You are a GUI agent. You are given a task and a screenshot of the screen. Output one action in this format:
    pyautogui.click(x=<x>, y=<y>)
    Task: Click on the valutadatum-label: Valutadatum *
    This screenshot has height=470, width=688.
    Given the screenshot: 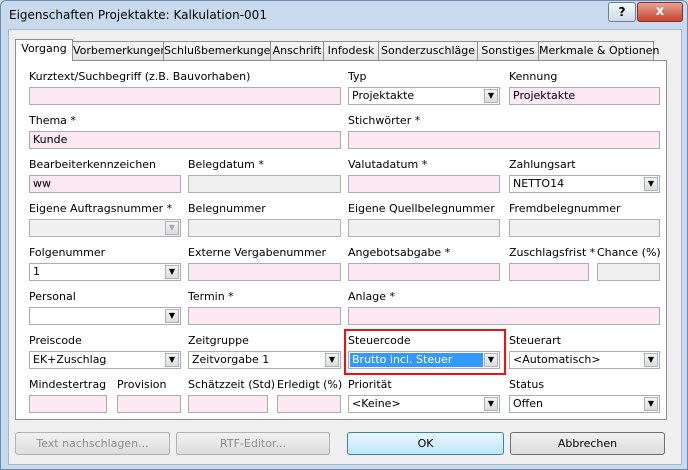 What is the action you would take?
    pyautogui.click(x=388, y=164)
    